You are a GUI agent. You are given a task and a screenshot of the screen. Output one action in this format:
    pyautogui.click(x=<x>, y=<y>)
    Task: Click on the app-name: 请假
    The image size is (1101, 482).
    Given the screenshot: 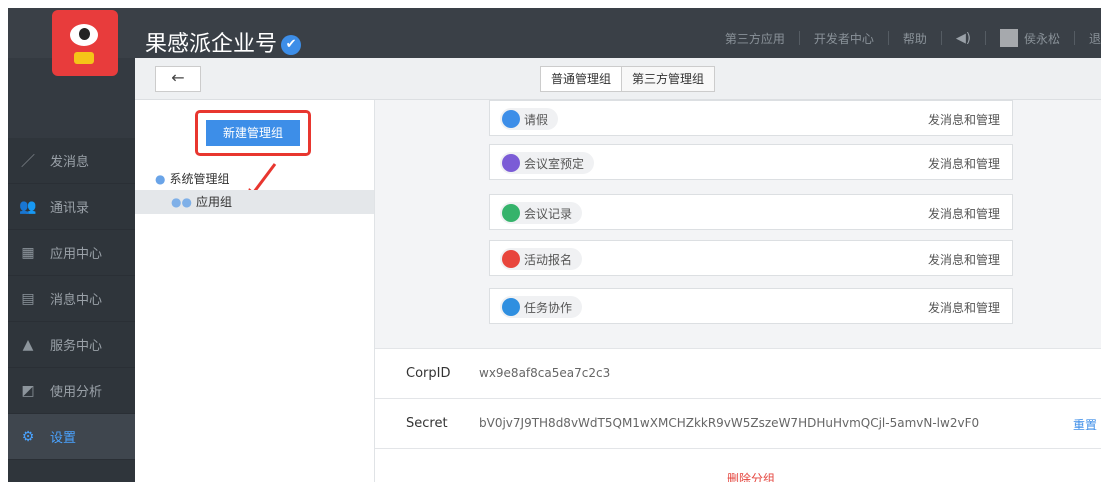 What is the action you would take?
    pyautogui.click(x=536, y=119)
    